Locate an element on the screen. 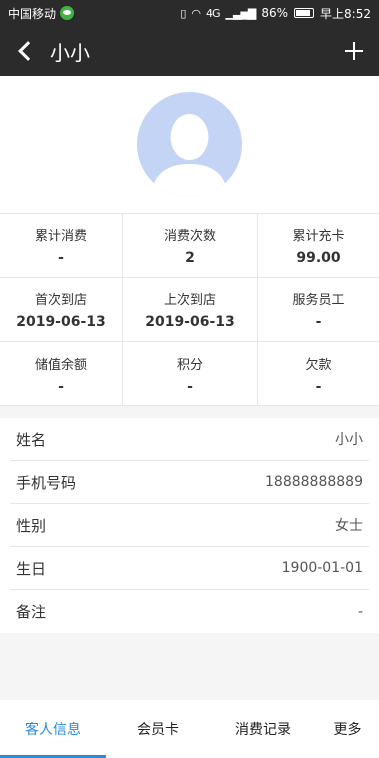  battery-percent: 86% is located at coordinates (275, 13).